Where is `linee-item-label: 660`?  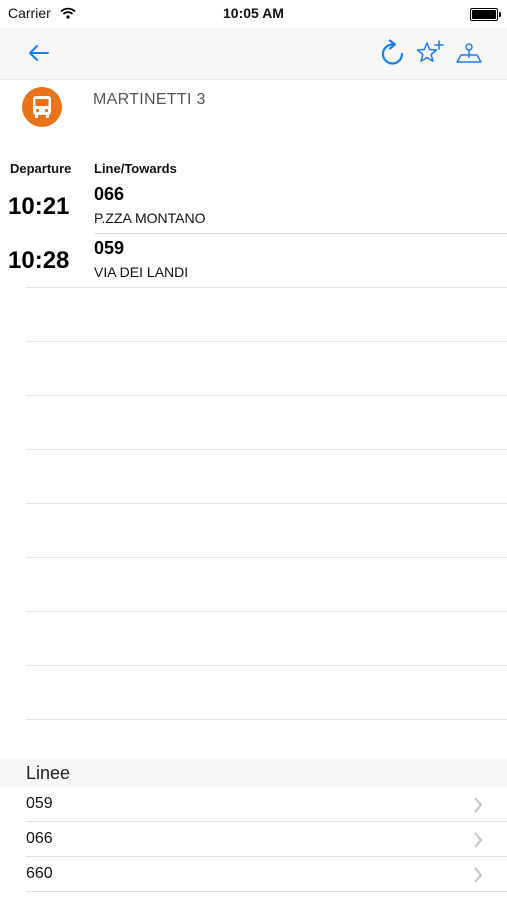
linee-item-label: 660 is located at coordinates (39, 873).